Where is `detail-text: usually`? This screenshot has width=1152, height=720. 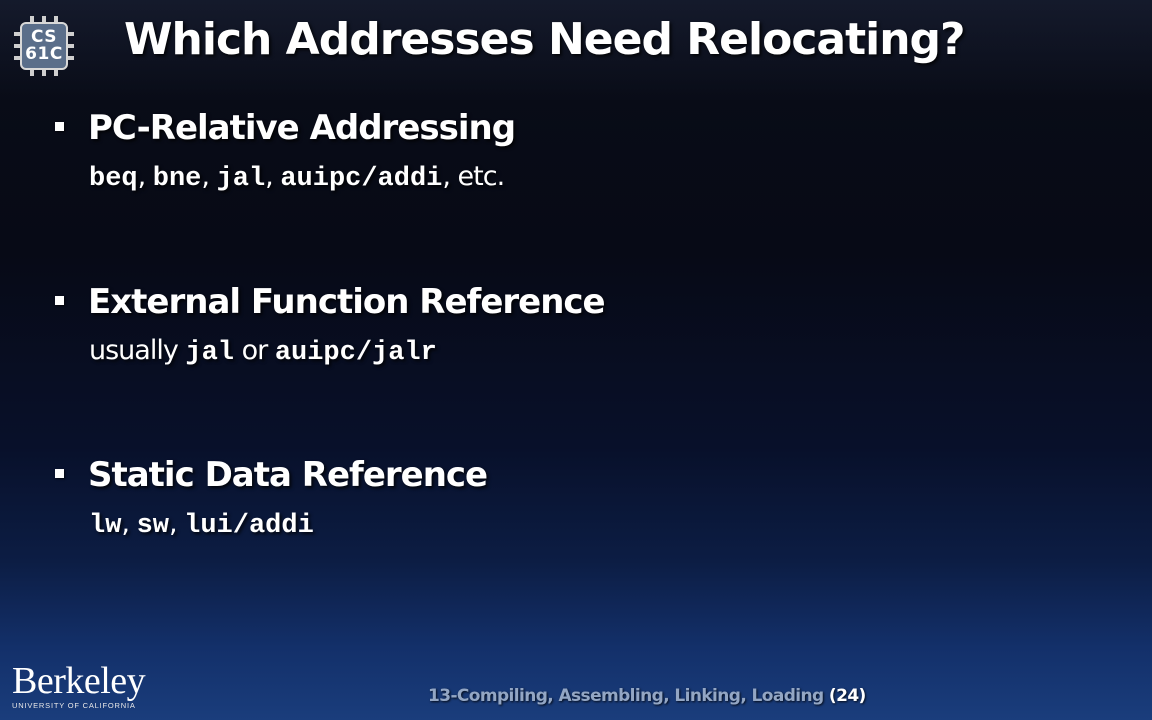
detail-text: usually is located at coordinates (137, 350).